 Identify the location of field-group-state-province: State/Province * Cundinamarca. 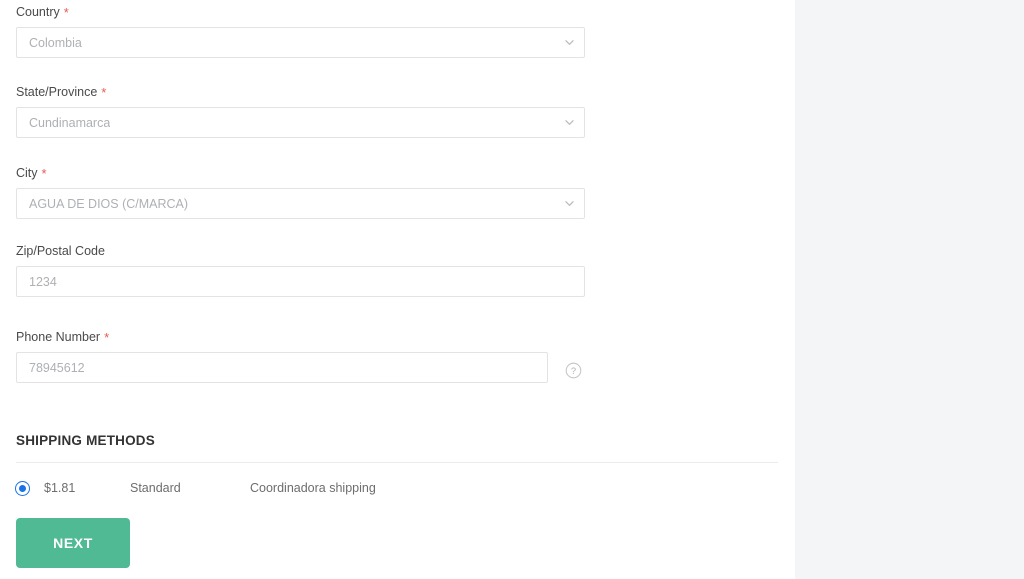
(300, 111).